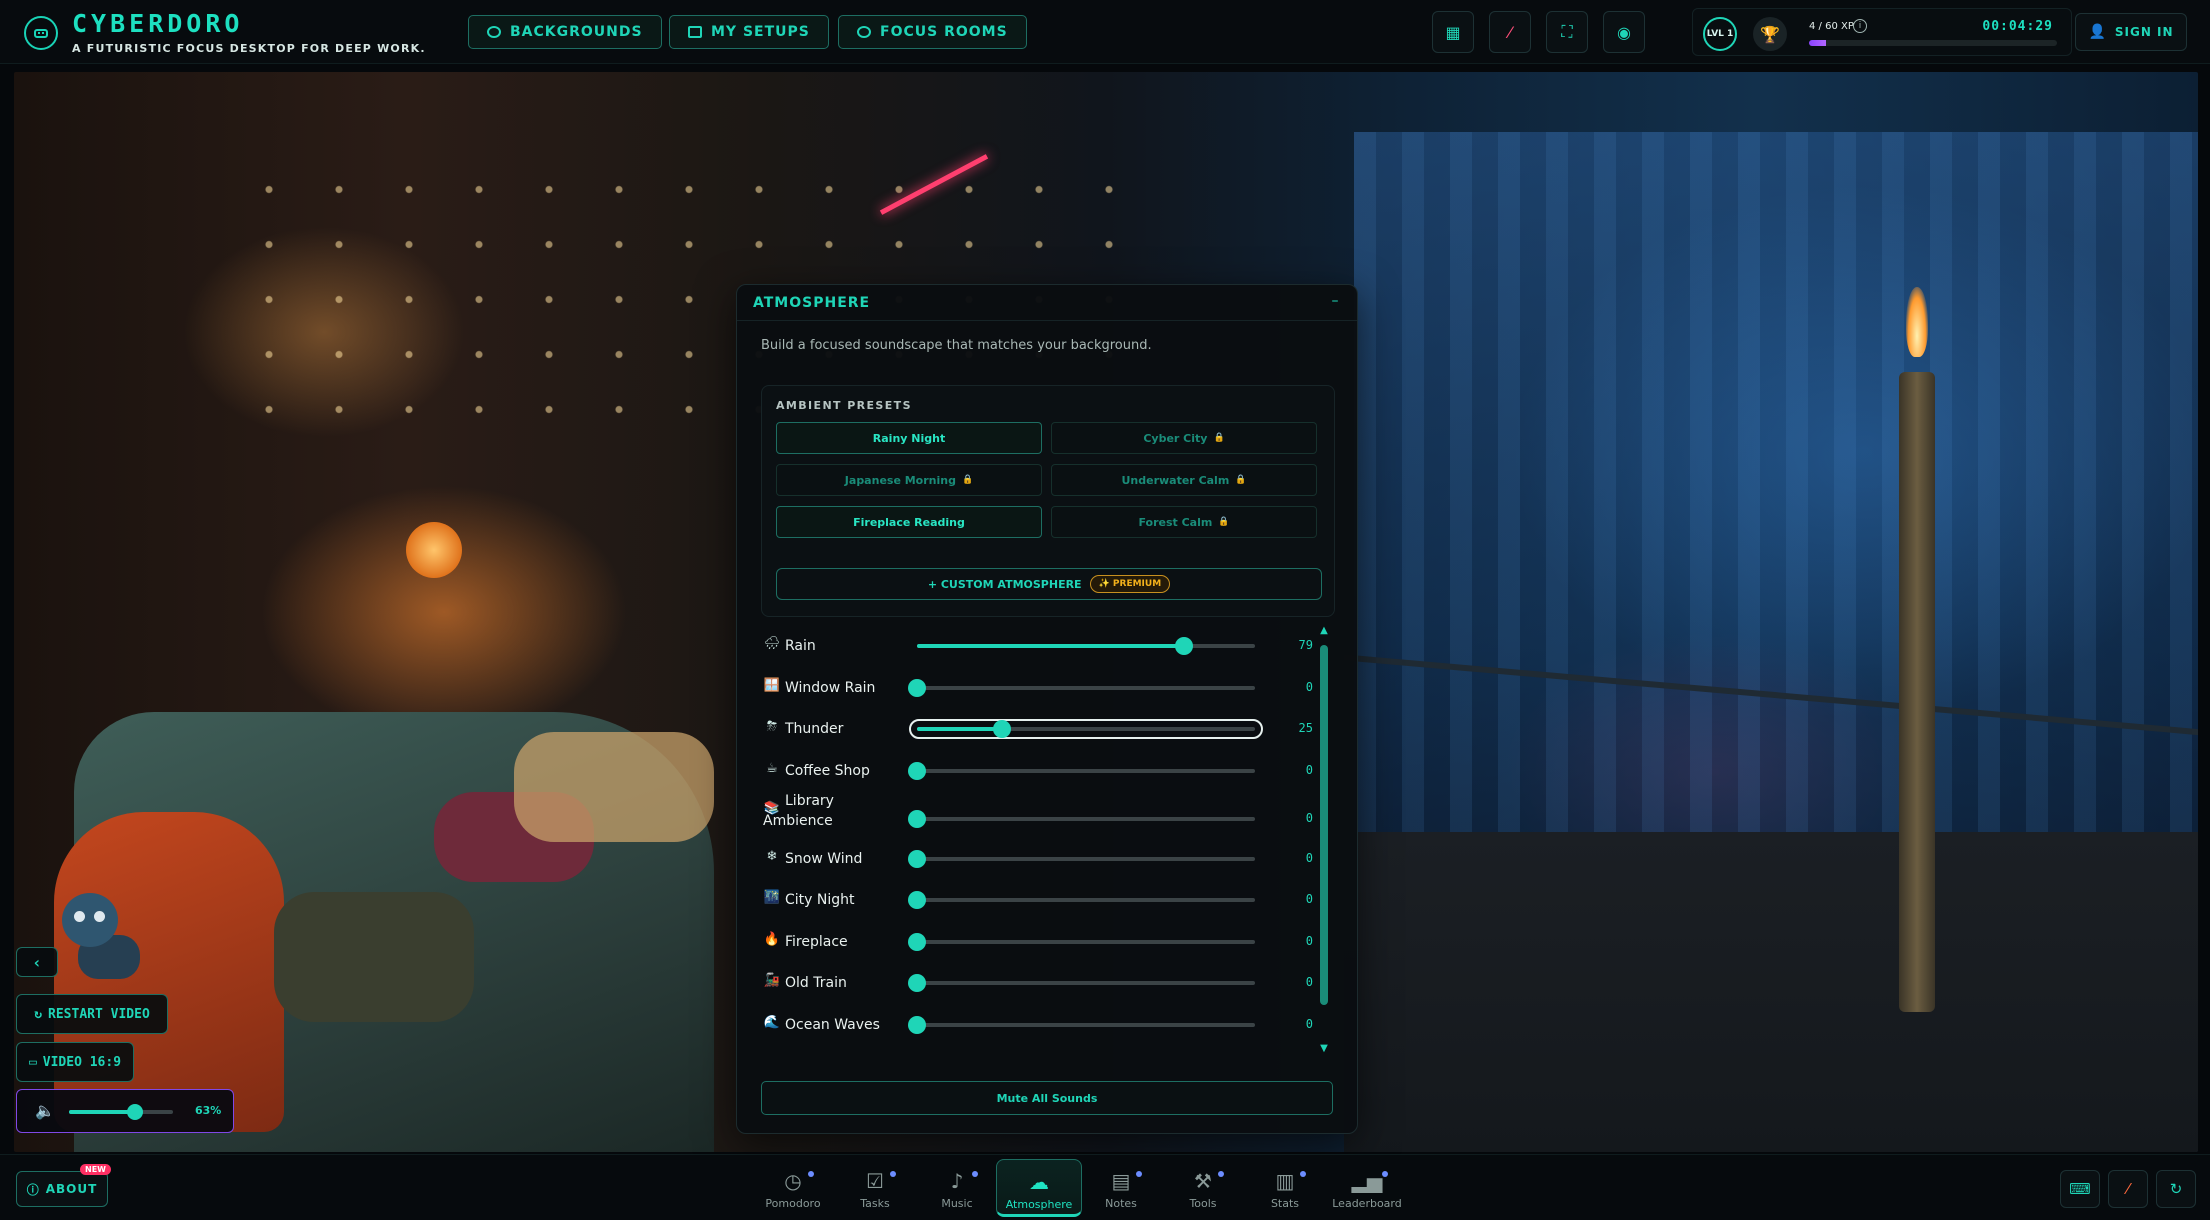 This screenshot has width=2210, height=1220. What do you see at coordinates (75, 1062) in the screenshot?
I see `video-ratio-button: ▭ VIDEO 16:9` at bounding box center [75, 1062].